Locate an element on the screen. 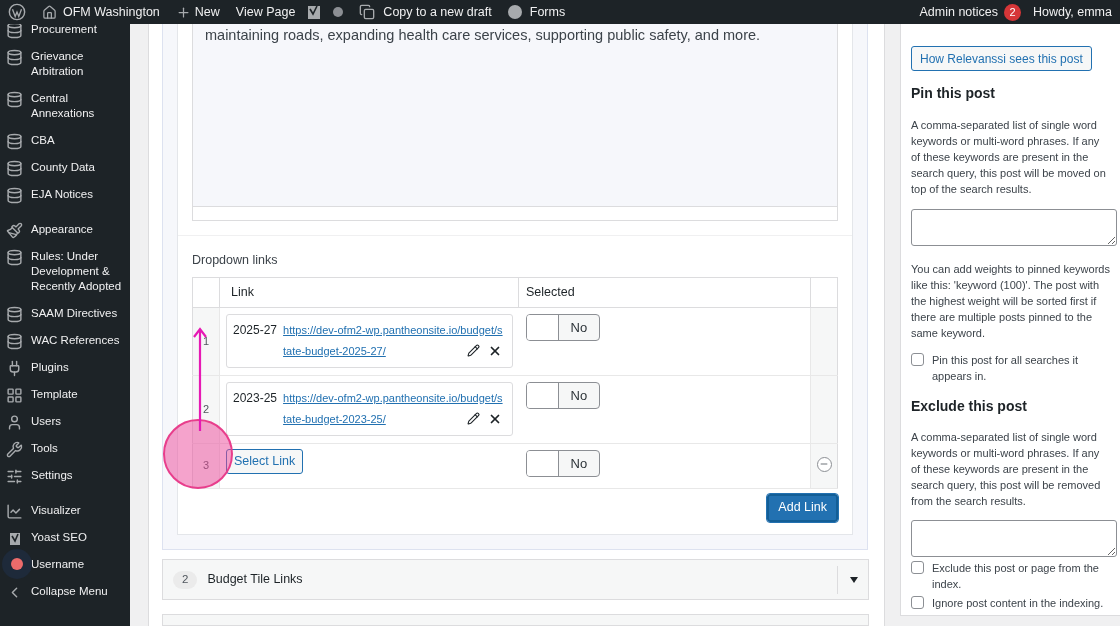 This screenshot has height=626, width=1120. select-link-button: Select Link is located at coordinates (265, 461).